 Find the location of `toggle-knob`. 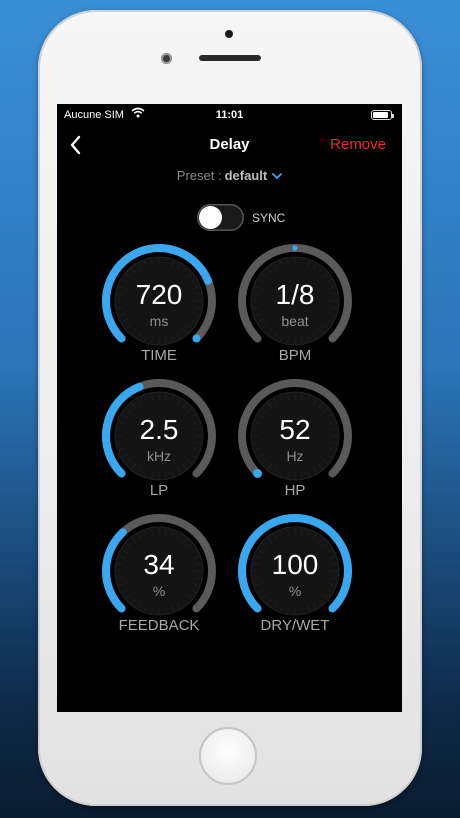

toggle-knob is located at coordinates (210, 217).